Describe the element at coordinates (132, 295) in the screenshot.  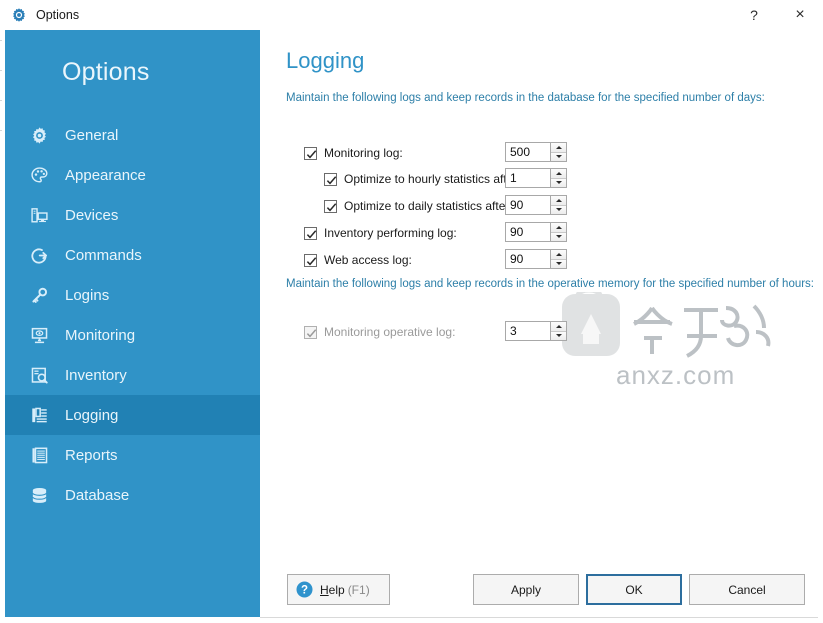
I see `sidebar-item-logins: Logins` at that location.